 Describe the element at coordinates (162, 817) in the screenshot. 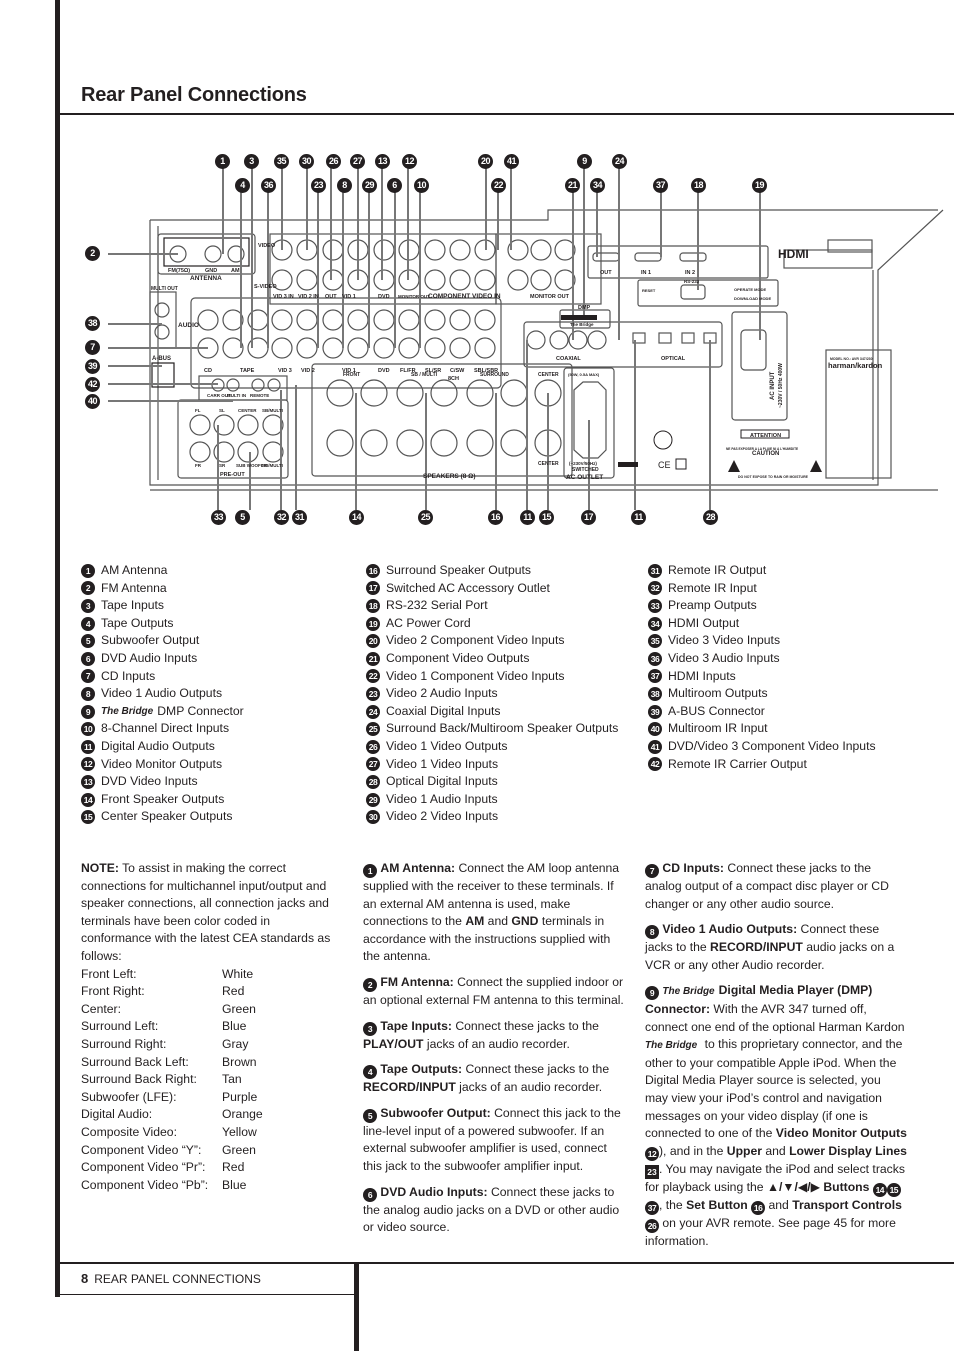

I see `legend-item: 15 Center Speaker Outputs` at that location.